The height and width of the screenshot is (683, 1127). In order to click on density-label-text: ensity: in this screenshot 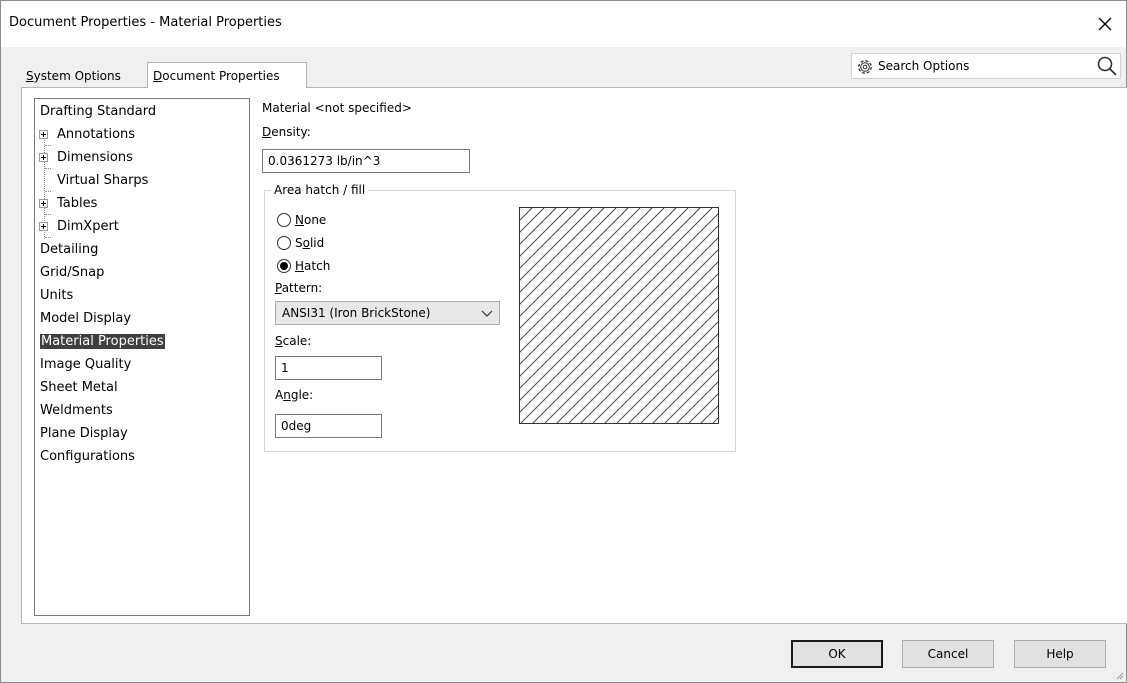, I will do `click(291, 132)`.